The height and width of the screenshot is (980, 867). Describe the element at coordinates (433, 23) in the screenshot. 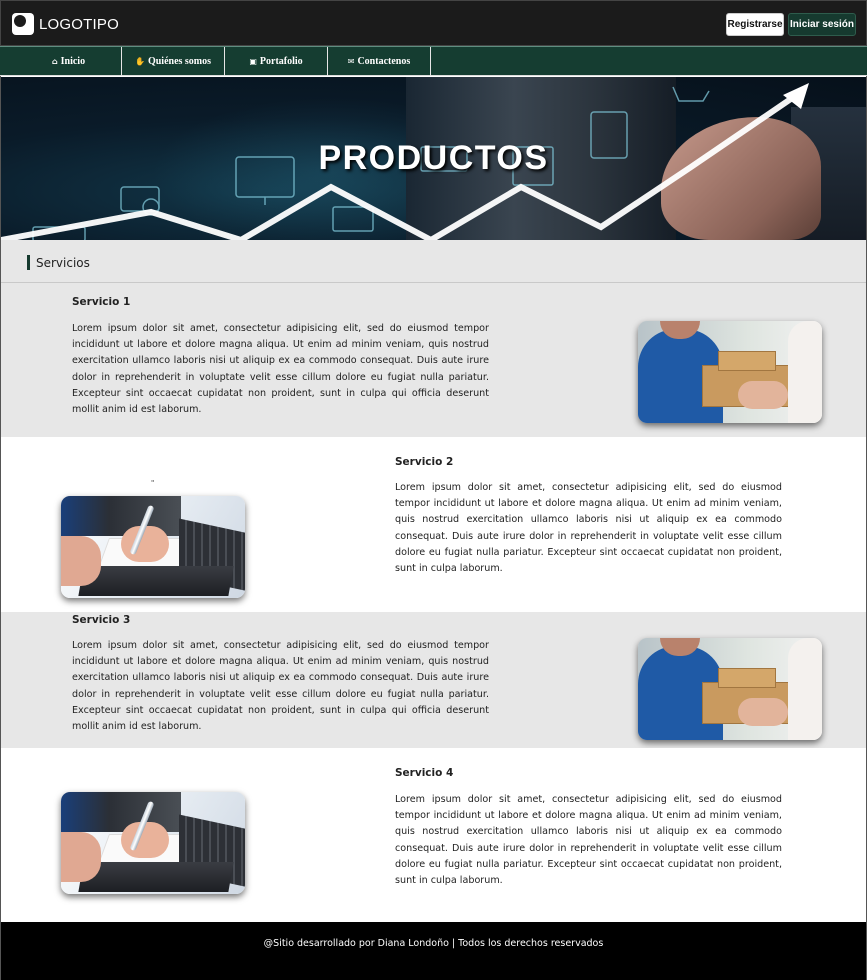

I see `top-bar: LOGOTIPO Registrarse Iniciar sesión` at that location.